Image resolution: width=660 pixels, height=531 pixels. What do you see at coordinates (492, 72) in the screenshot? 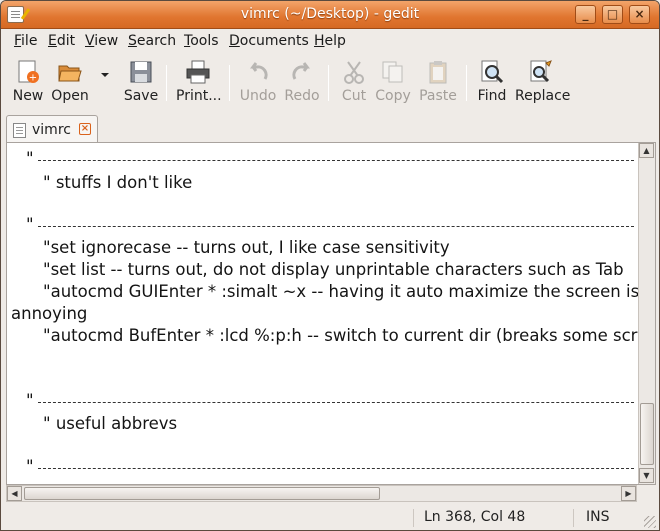
I see `find-magnifier-icon` at bounding box center [492, 72].